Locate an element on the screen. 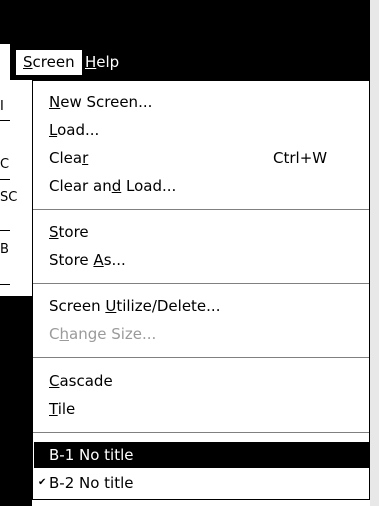 The width and height of the screenshot is (379, 506). background-text: SC is located at coordinates (9, 197).